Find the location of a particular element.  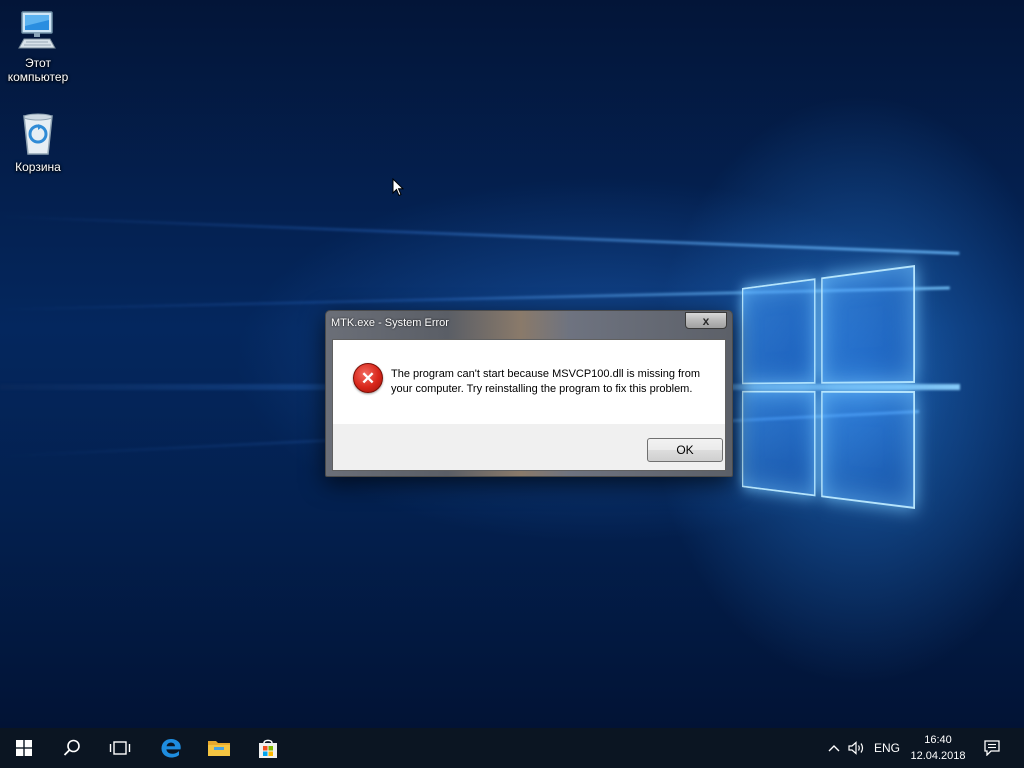

action-center-button is located at coordinates (992, 748).